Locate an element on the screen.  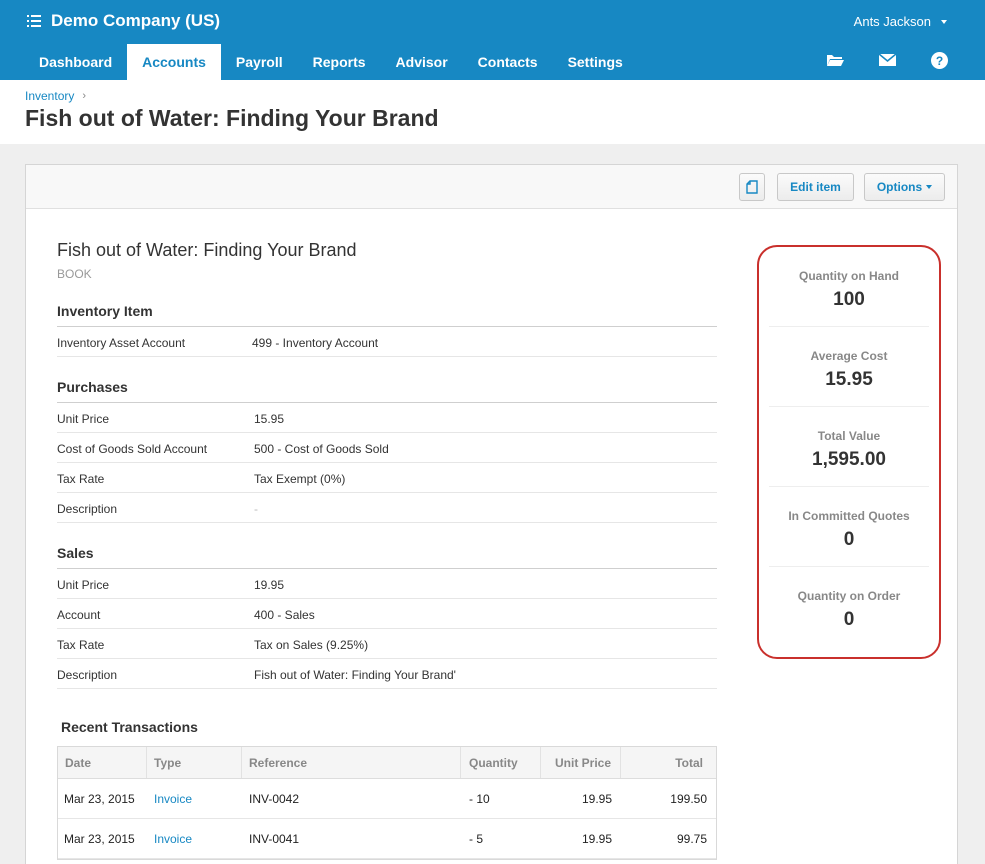
org-name: Demo Company (US) is located at coordinates (136, 20).